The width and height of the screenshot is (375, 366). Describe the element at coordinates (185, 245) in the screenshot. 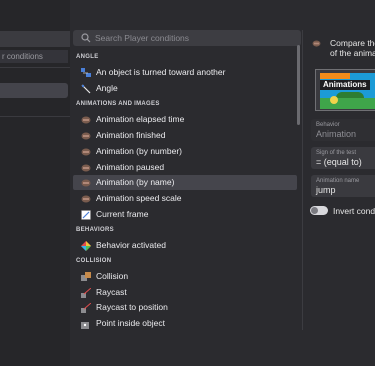

I see `list-item: Behavior activated` at that location.